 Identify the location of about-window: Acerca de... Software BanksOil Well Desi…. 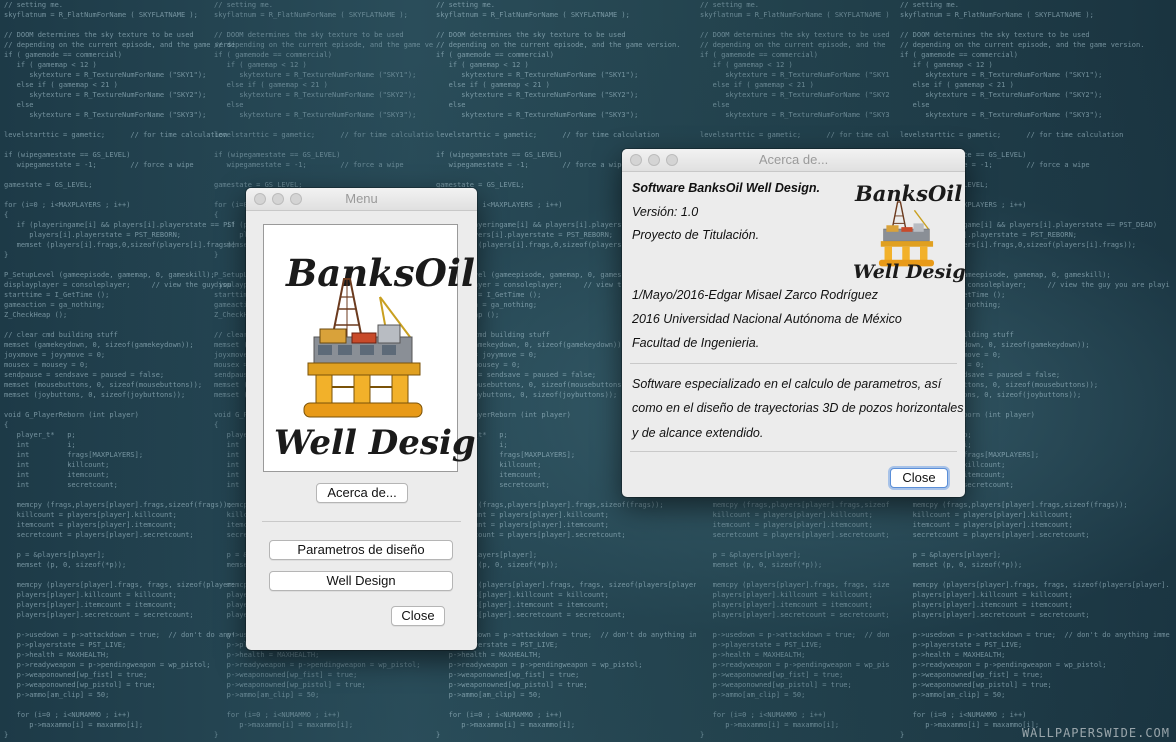
(793, 323).